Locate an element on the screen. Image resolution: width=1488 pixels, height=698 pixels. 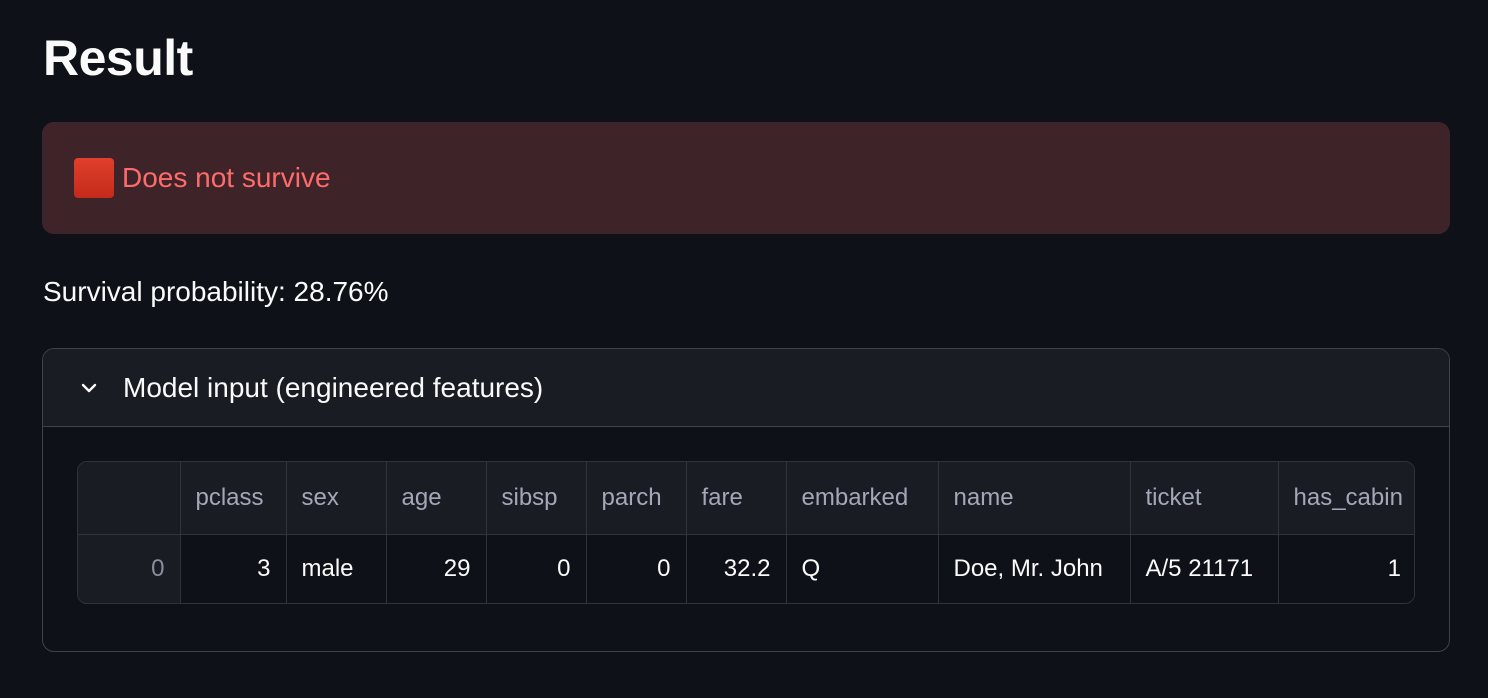
parch-cell: 0 is located at coordinates (636, 568).